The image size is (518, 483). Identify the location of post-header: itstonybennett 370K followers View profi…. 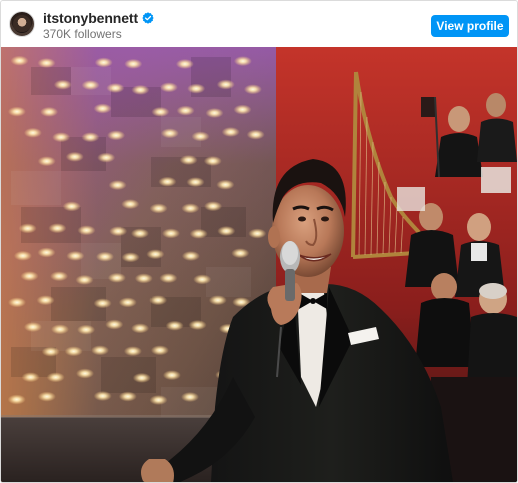
(259, 24).